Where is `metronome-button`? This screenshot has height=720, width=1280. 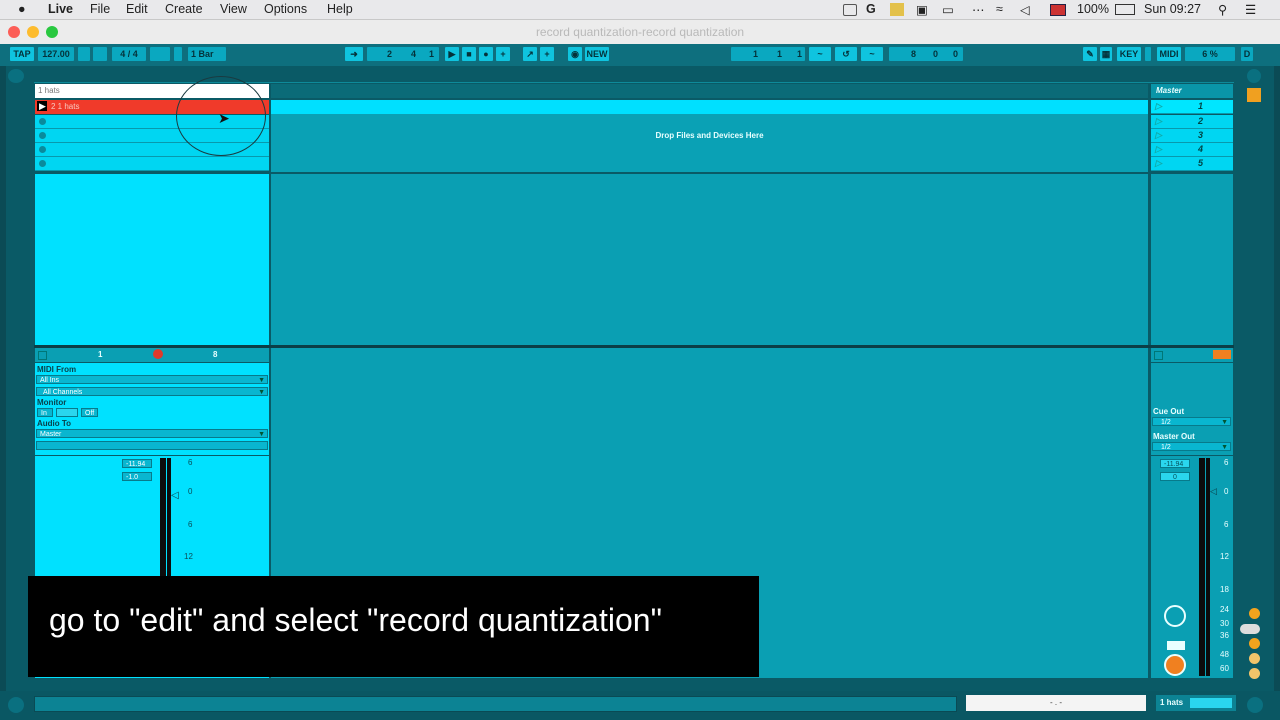 metronome-button is located at coordinates (160, 54).